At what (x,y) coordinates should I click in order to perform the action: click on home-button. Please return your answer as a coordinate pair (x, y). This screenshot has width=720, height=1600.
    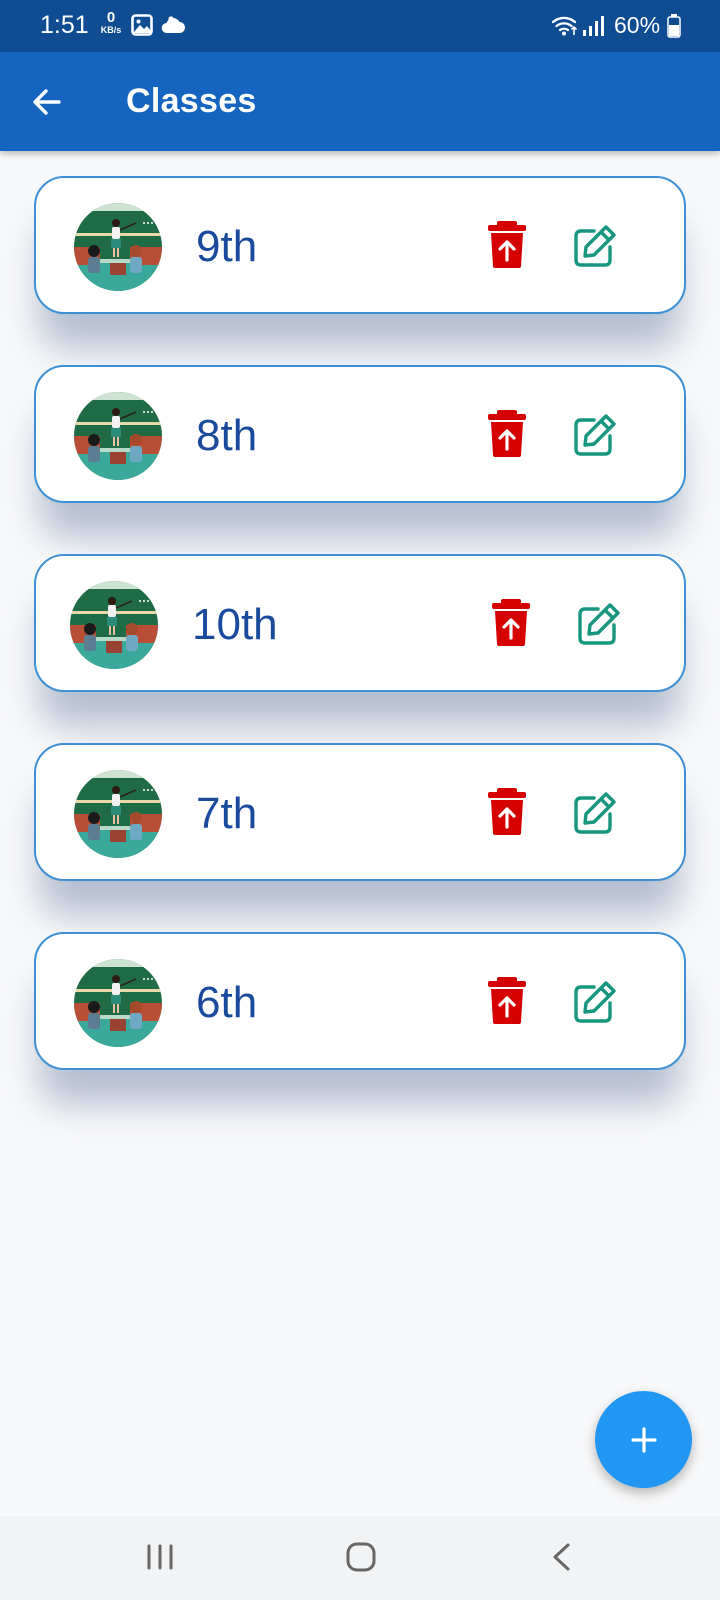
    Looking at the image, I should click on (362, 1558).